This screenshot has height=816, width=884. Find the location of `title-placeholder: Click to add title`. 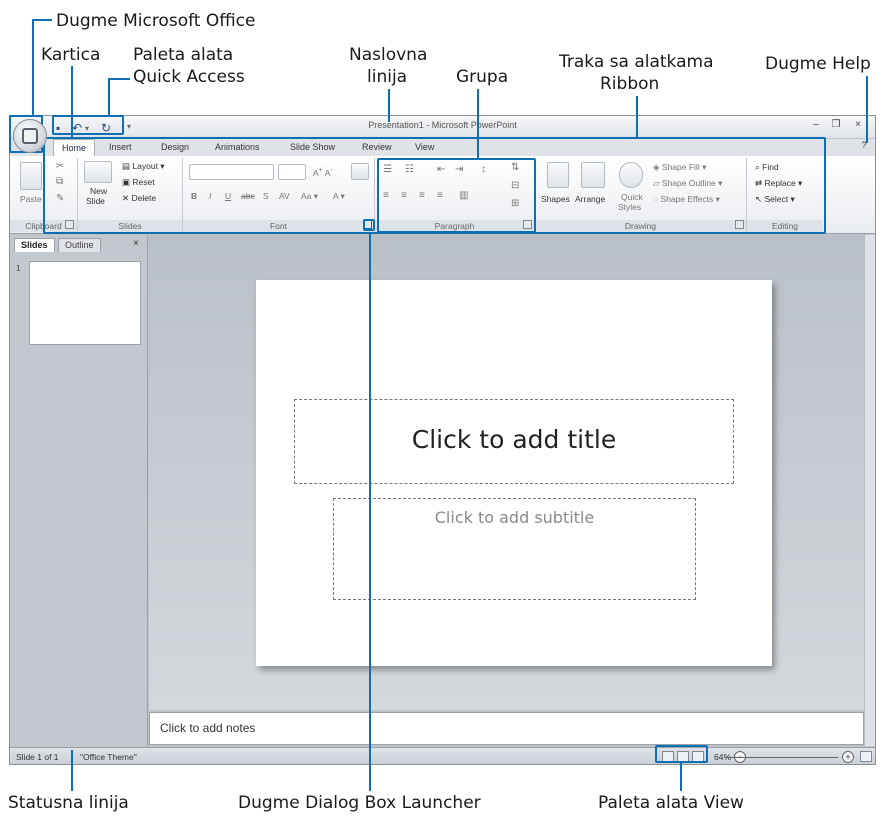

title-placeholder: Click to add title is located at coordinates (514, 441).